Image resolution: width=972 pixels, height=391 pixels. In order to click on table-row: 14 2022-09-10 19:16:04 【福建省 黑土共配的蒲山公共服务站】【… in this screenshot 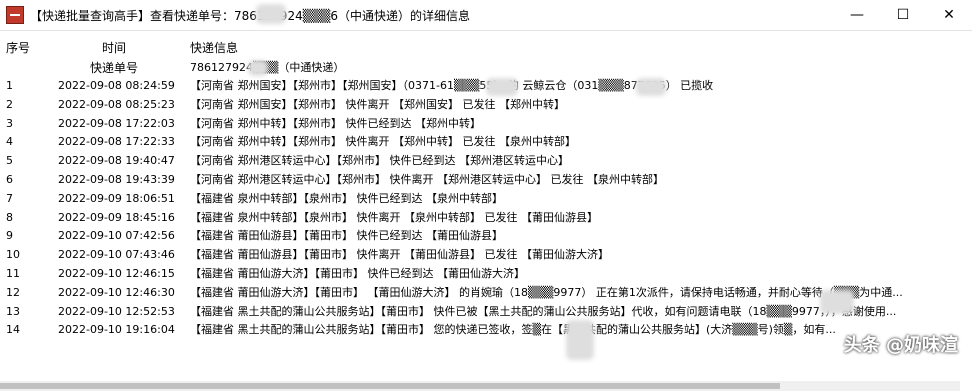, I will do `click(486, 330)`.